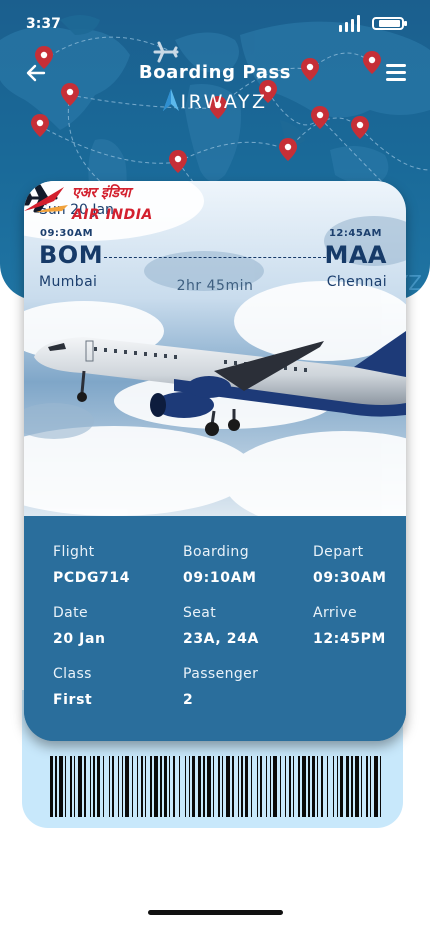 The height and width of the screenshot is (932, 430). What do you see at coordinates (350, 565) in the screenshot?
I see `detail-depart: Depart 09:30AM` at bounding box center [350, 565].